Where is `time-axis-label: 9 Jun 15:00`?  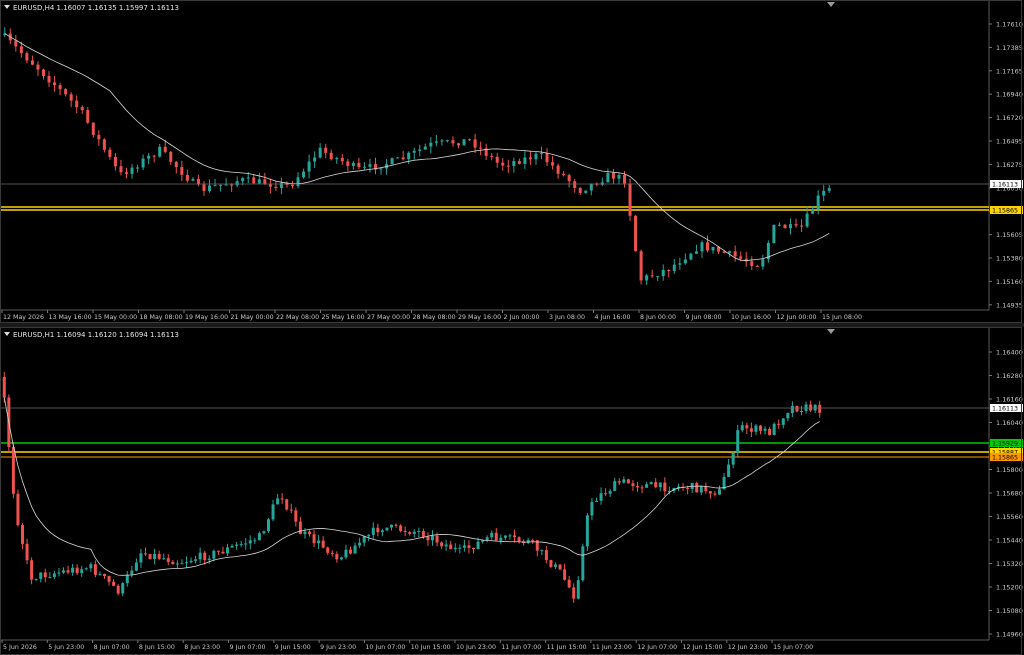 time-axis-label: 9 Jun 15:00 is located at coordinates (293, 647).